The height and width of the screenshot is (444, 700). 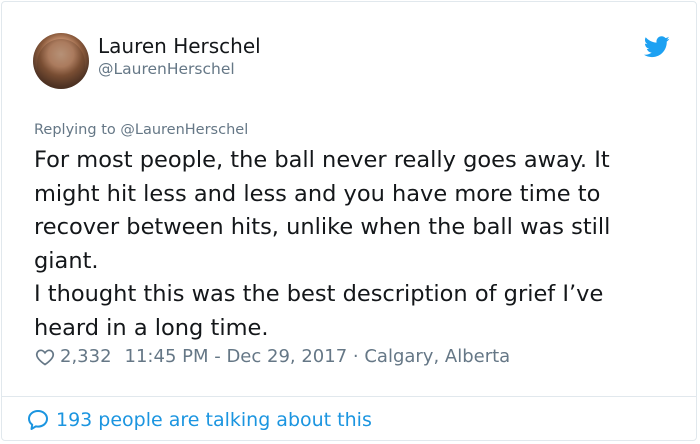 What do you see at coordinates (184, 130) in the screenshot?
I see `replying-handle-link: @LaurenHerschel` at bounding box center [184, 130].